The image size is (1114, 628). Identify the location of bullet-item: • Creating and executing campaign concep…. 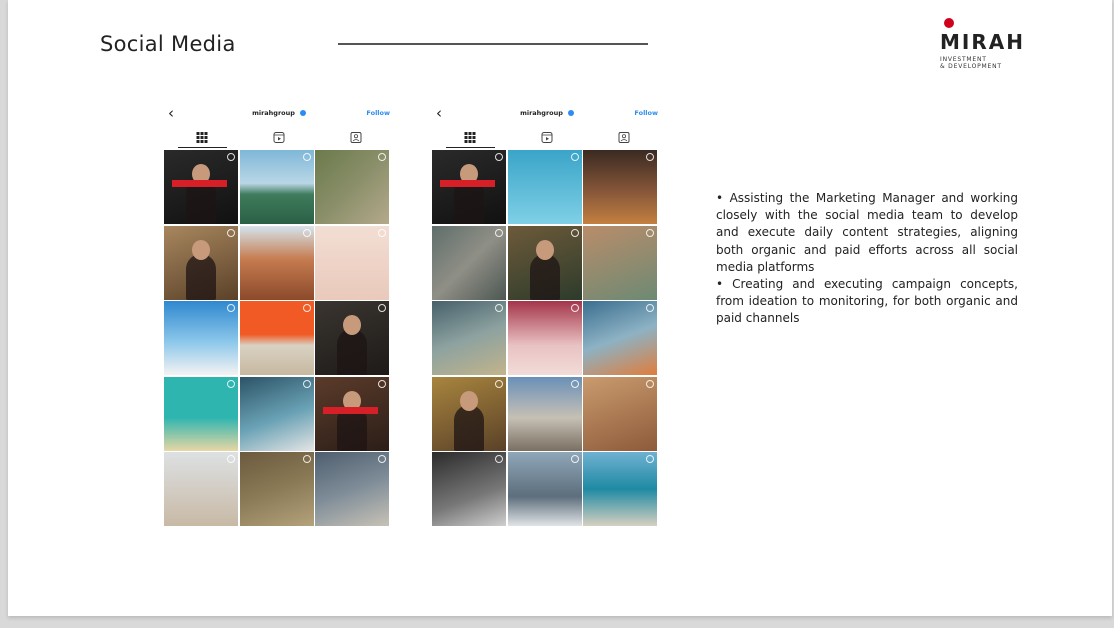
(867, 301).